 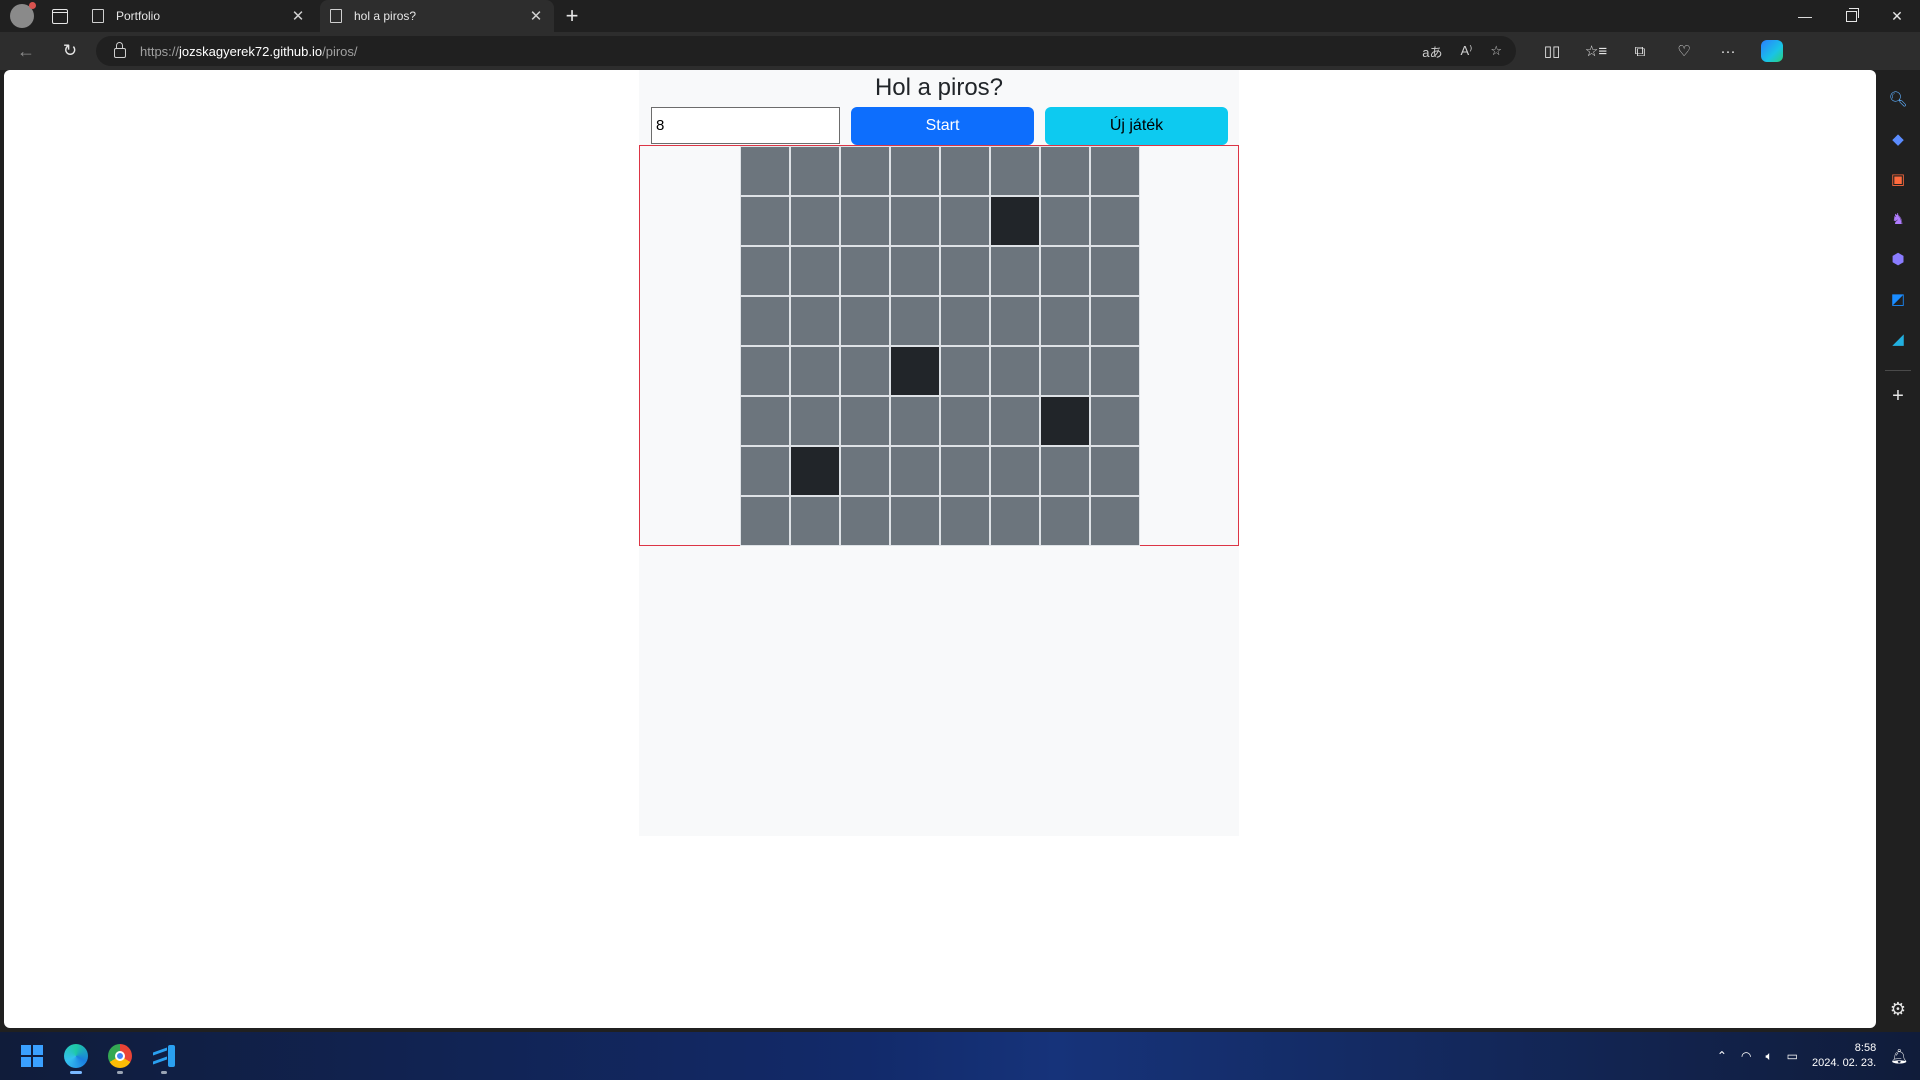 I want to click on outlook-icon: ◩, so click(x=1898, y=299).